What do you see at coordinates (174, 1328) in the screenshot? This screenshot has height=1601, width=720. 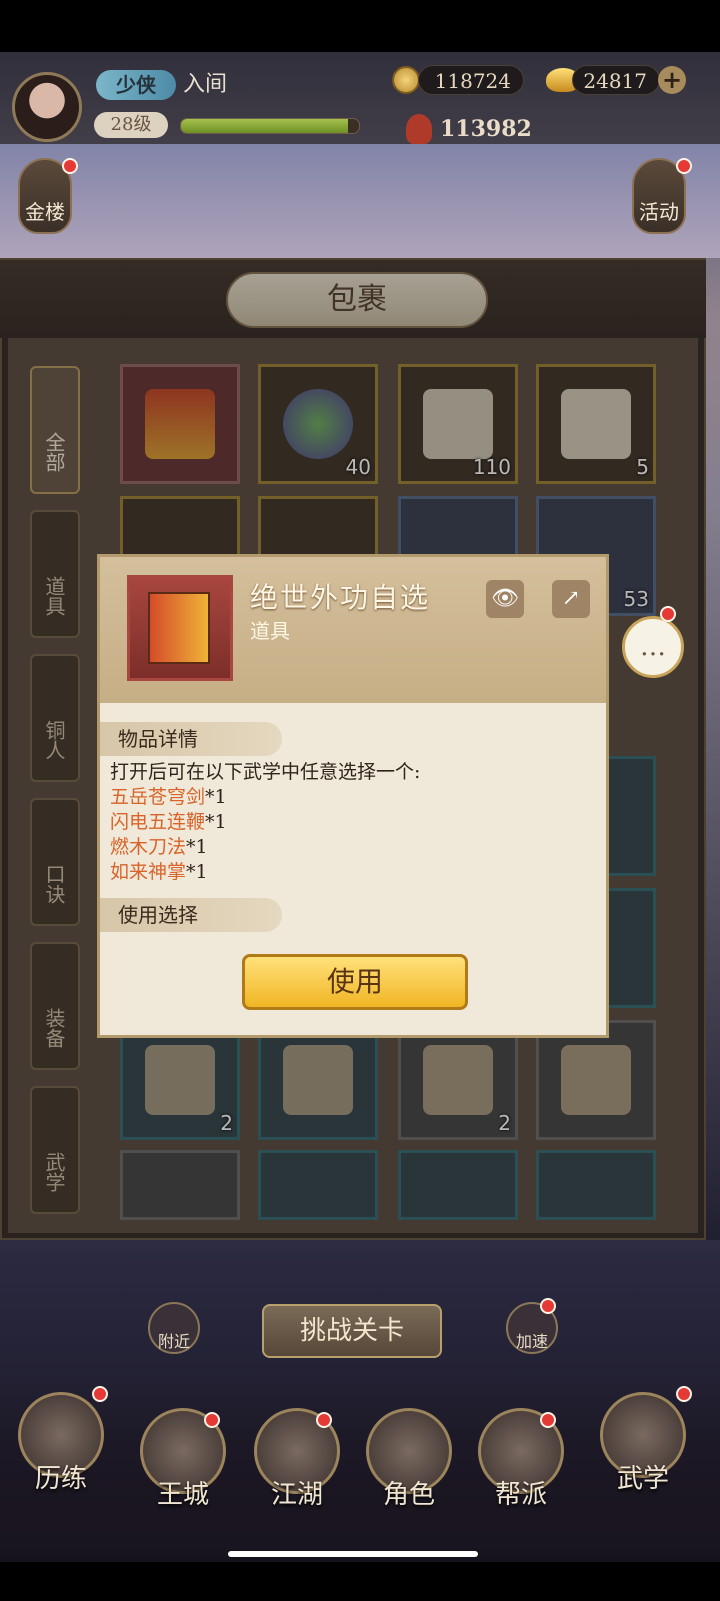 I see `nearby-button: 附近` at bounding box center [174, 1328].